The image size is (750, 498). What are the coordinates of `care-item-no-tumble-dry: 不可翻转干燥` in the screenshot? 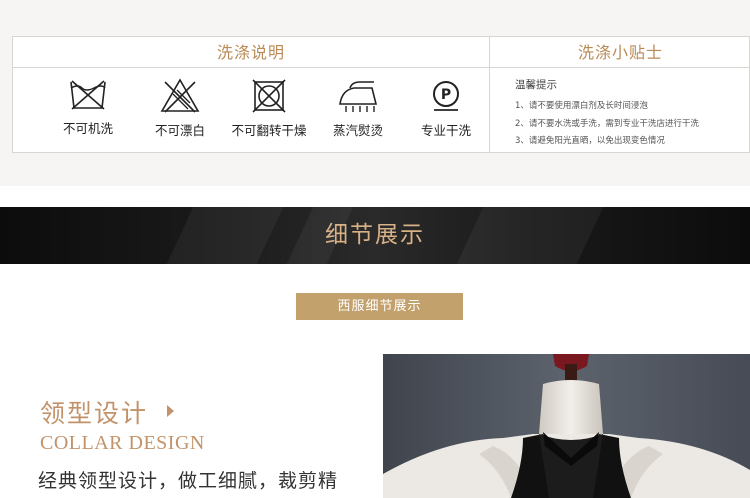 It's located at (269, 108).